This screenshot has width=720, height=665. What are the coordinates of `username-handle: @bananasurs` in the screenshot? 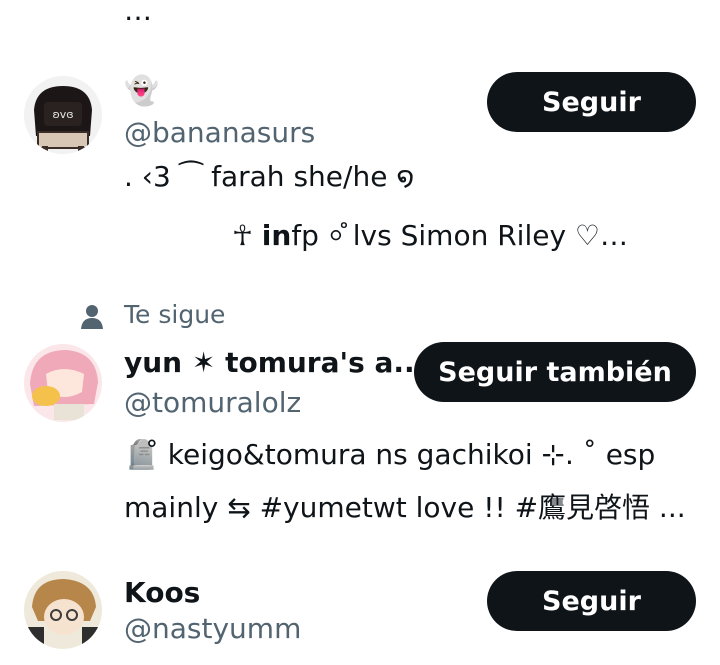 It's located at (219, 132).